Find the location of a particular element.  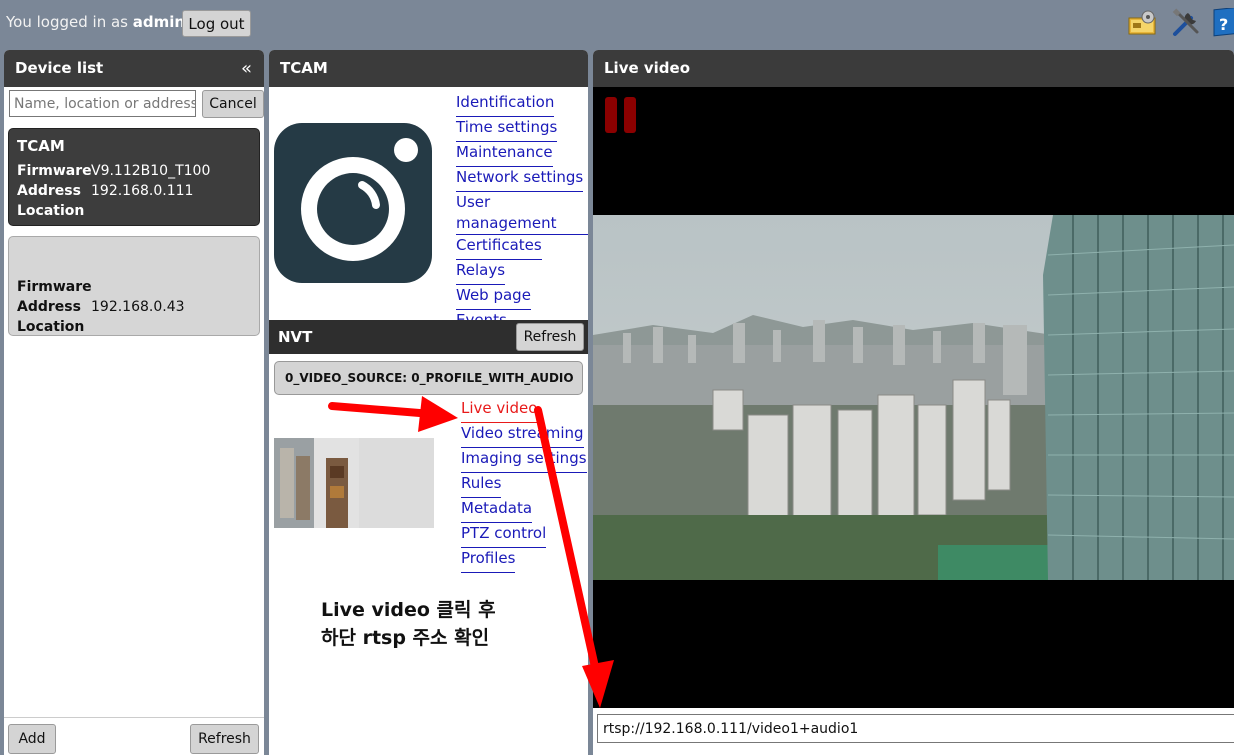

logout-button: Log out is located at coordinates (216, 23).